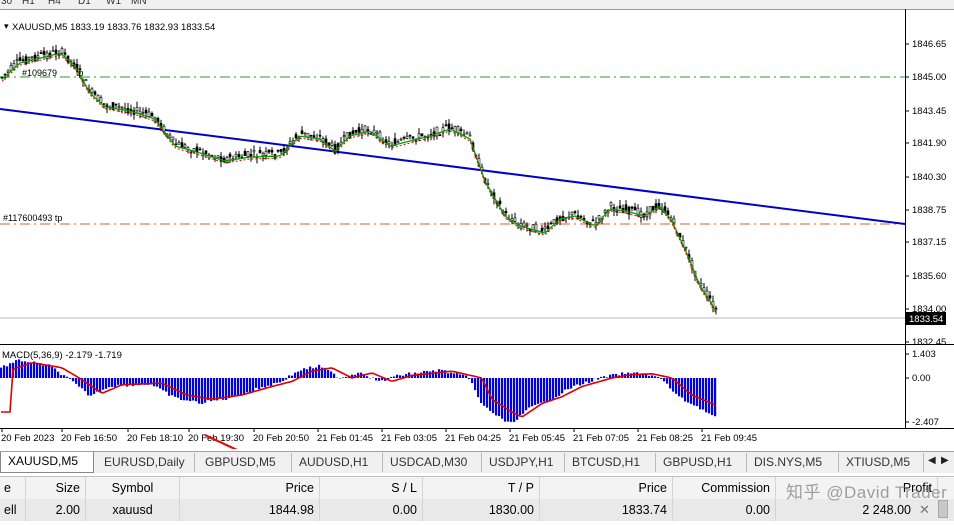 The image size is (954, 525). I want to click on macd-signal-line, so click(358, 390).